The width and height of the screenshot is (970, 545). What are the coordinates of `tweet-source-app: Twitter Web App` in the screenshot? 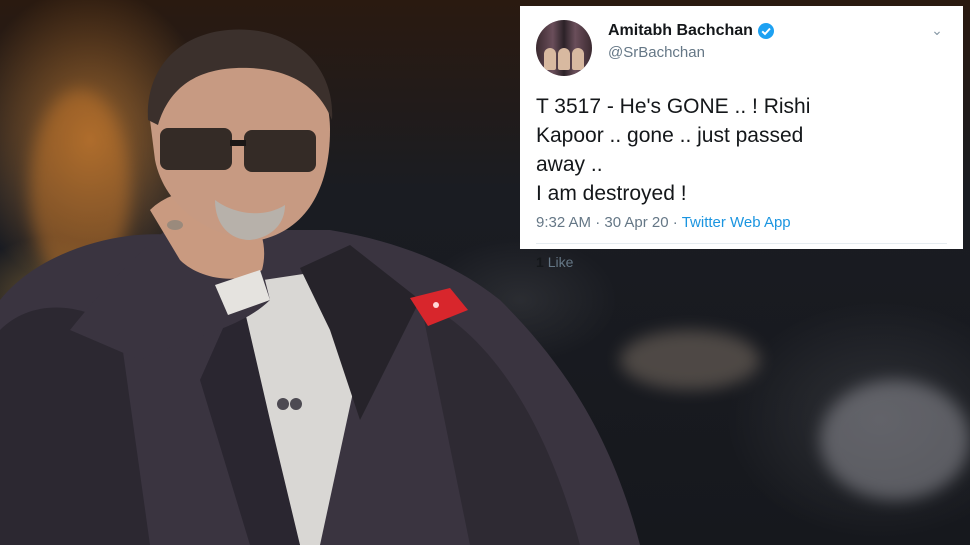 It's located at (736, 222).